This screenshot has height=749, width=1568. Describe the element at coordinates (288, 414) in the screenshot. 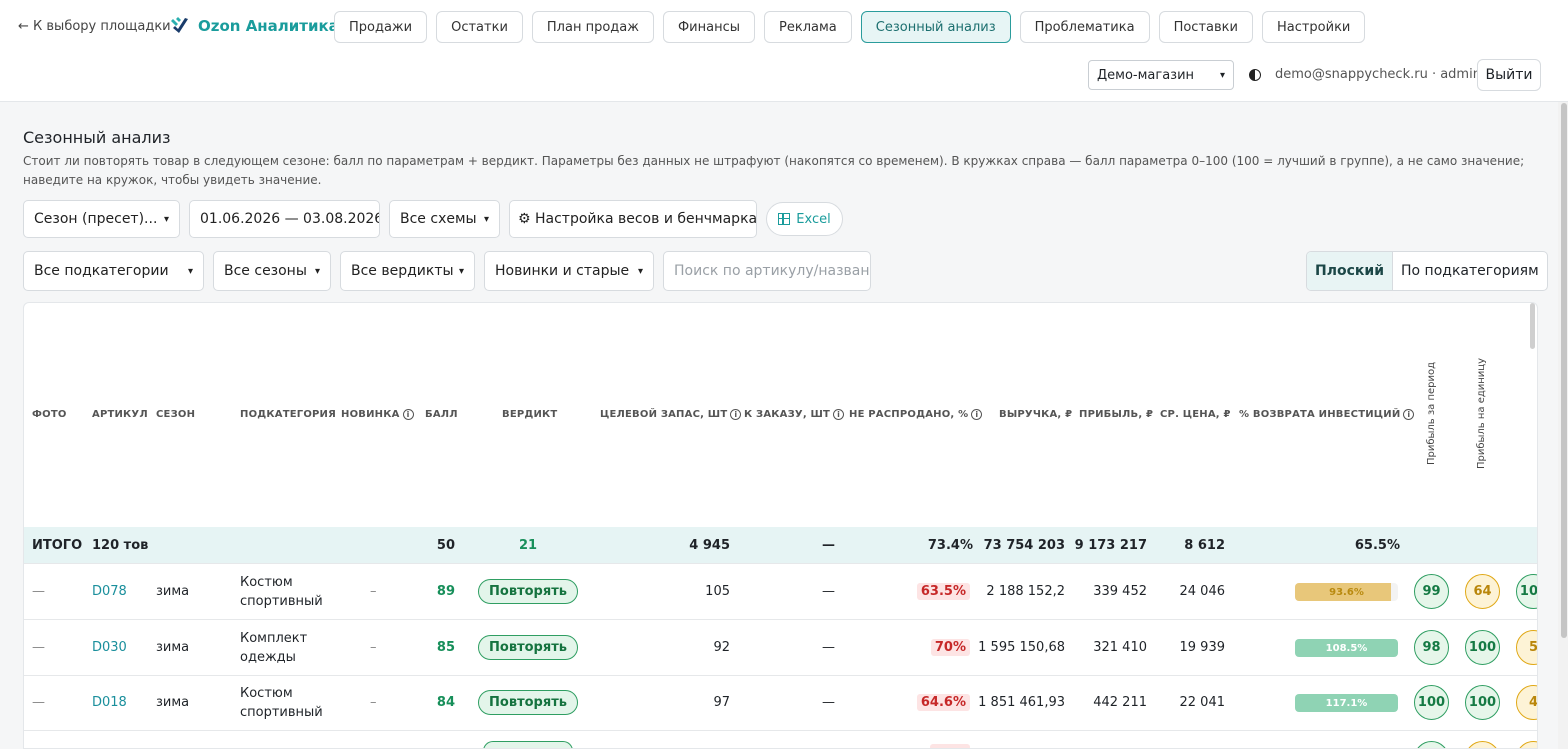

I see `col-subcategory: ПОДКАТЕГОРИЯ` at that location.